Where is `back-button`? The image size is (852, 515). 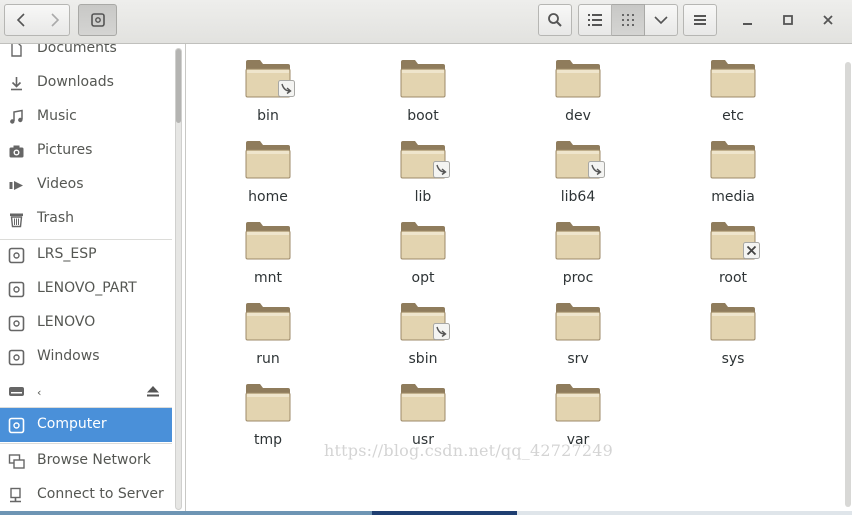 back-button is located at coordinates (21, 20).